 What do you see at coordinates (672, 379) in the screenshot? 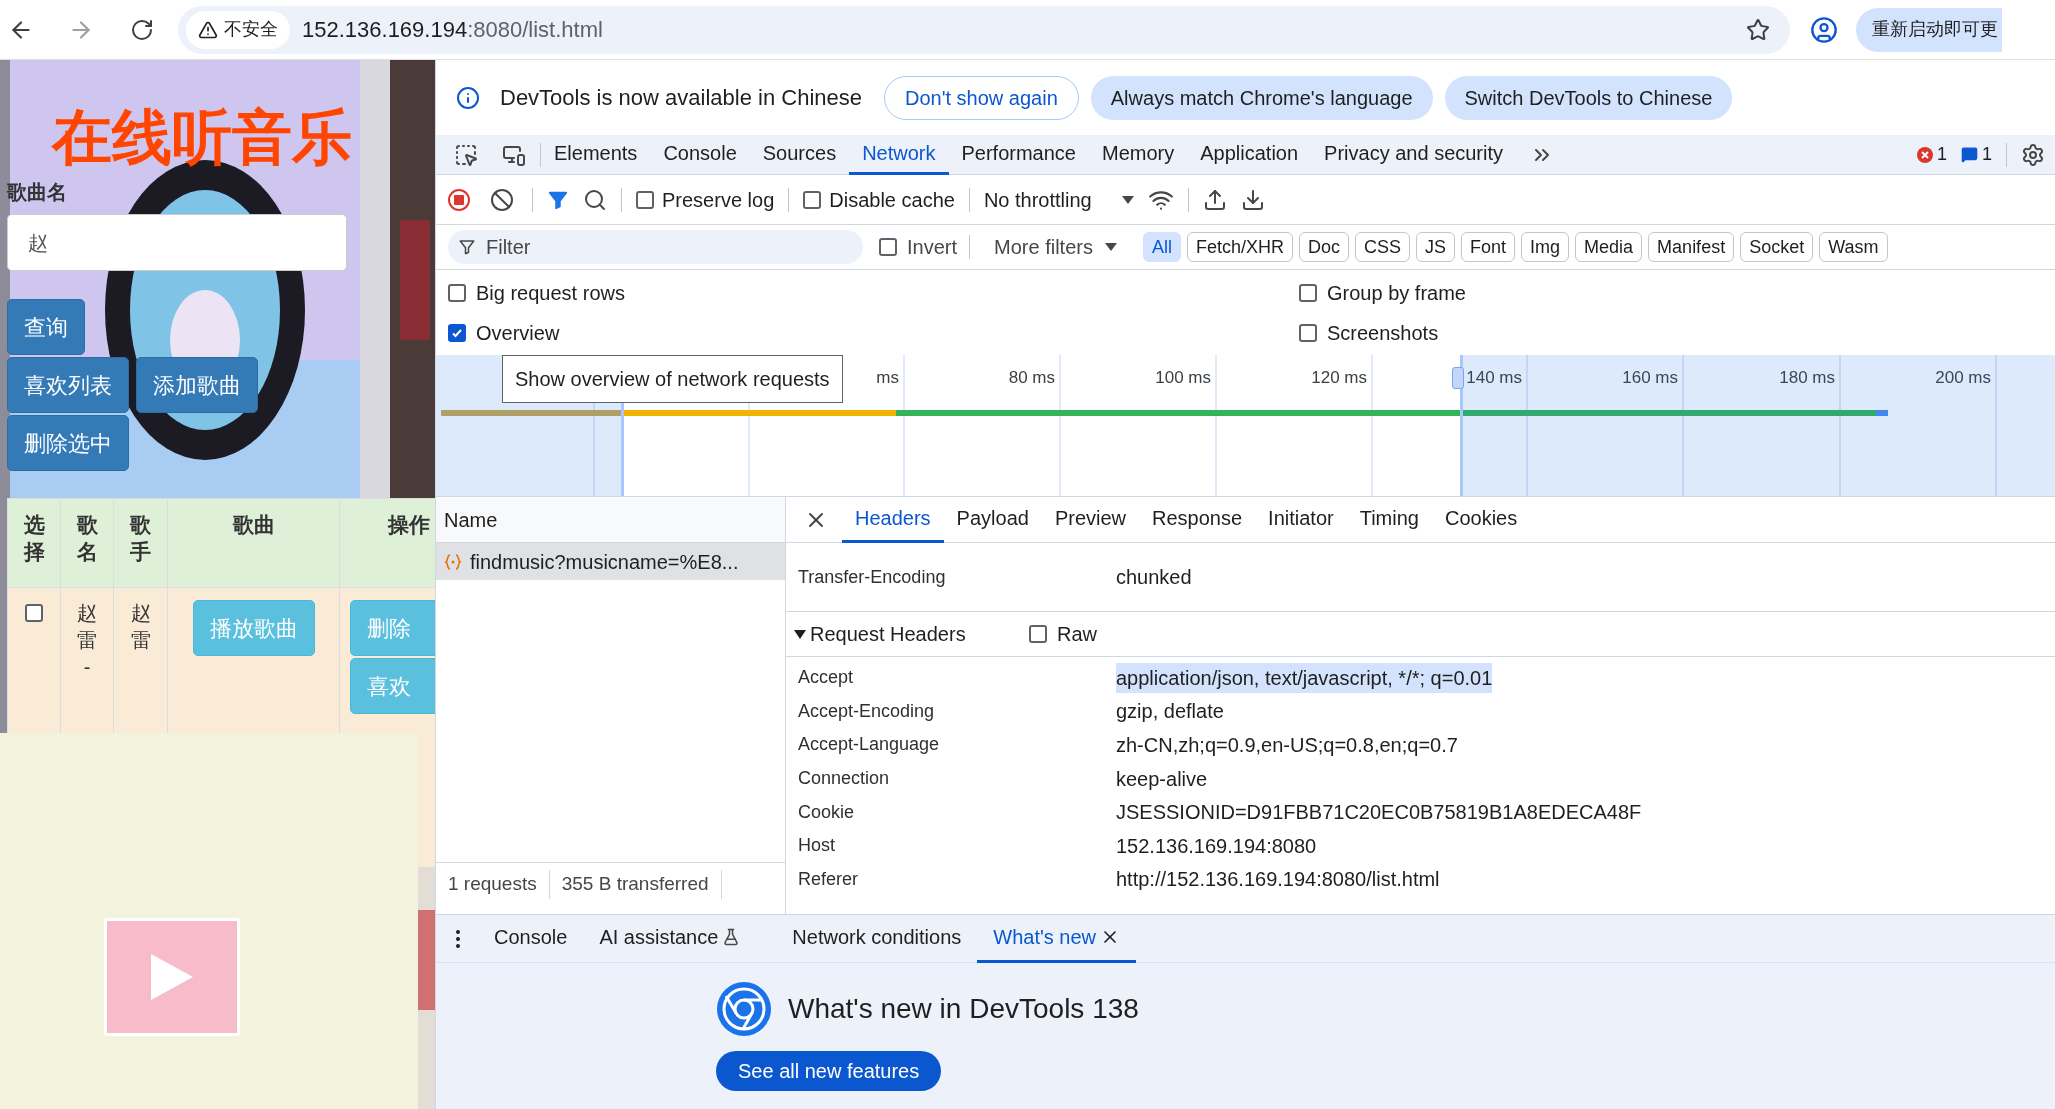
I see `tooltip: Show overview of network requests` at bounding box center [672, 379].